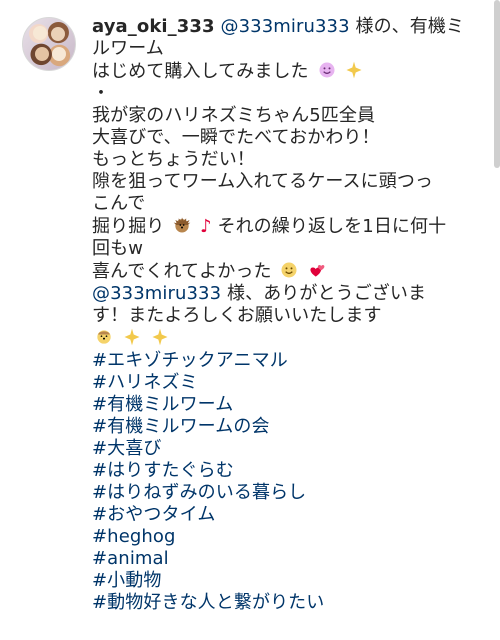 The image size is (500, 640). I want to click on musical-note-icon: ♪, so click(206, 226).